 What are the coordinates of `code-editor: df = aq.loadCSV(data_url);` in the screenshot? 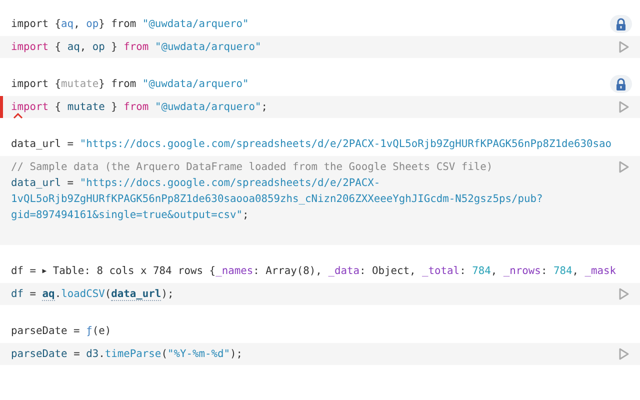 It's located at (320, 294).